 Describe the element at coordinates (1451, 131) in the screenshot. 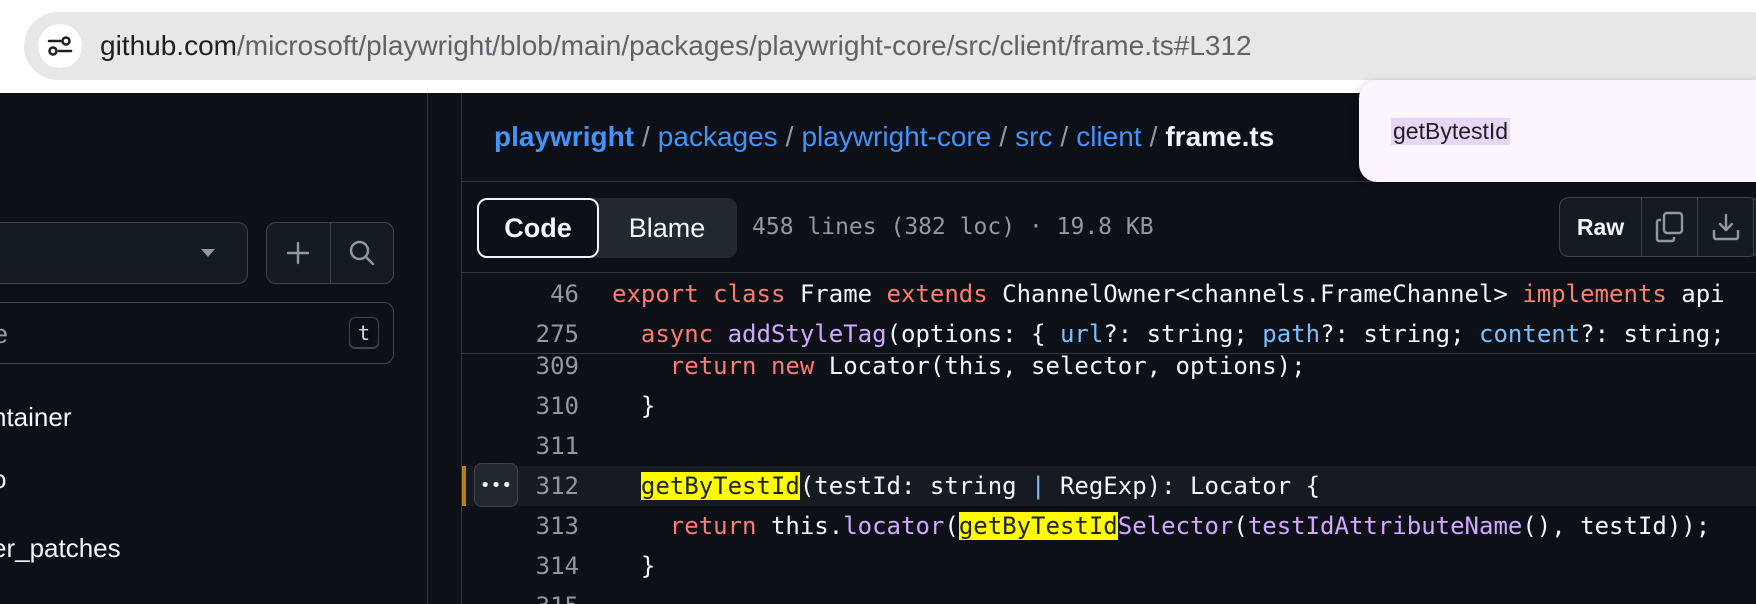

I see `find-input: getBytestId` at that location.